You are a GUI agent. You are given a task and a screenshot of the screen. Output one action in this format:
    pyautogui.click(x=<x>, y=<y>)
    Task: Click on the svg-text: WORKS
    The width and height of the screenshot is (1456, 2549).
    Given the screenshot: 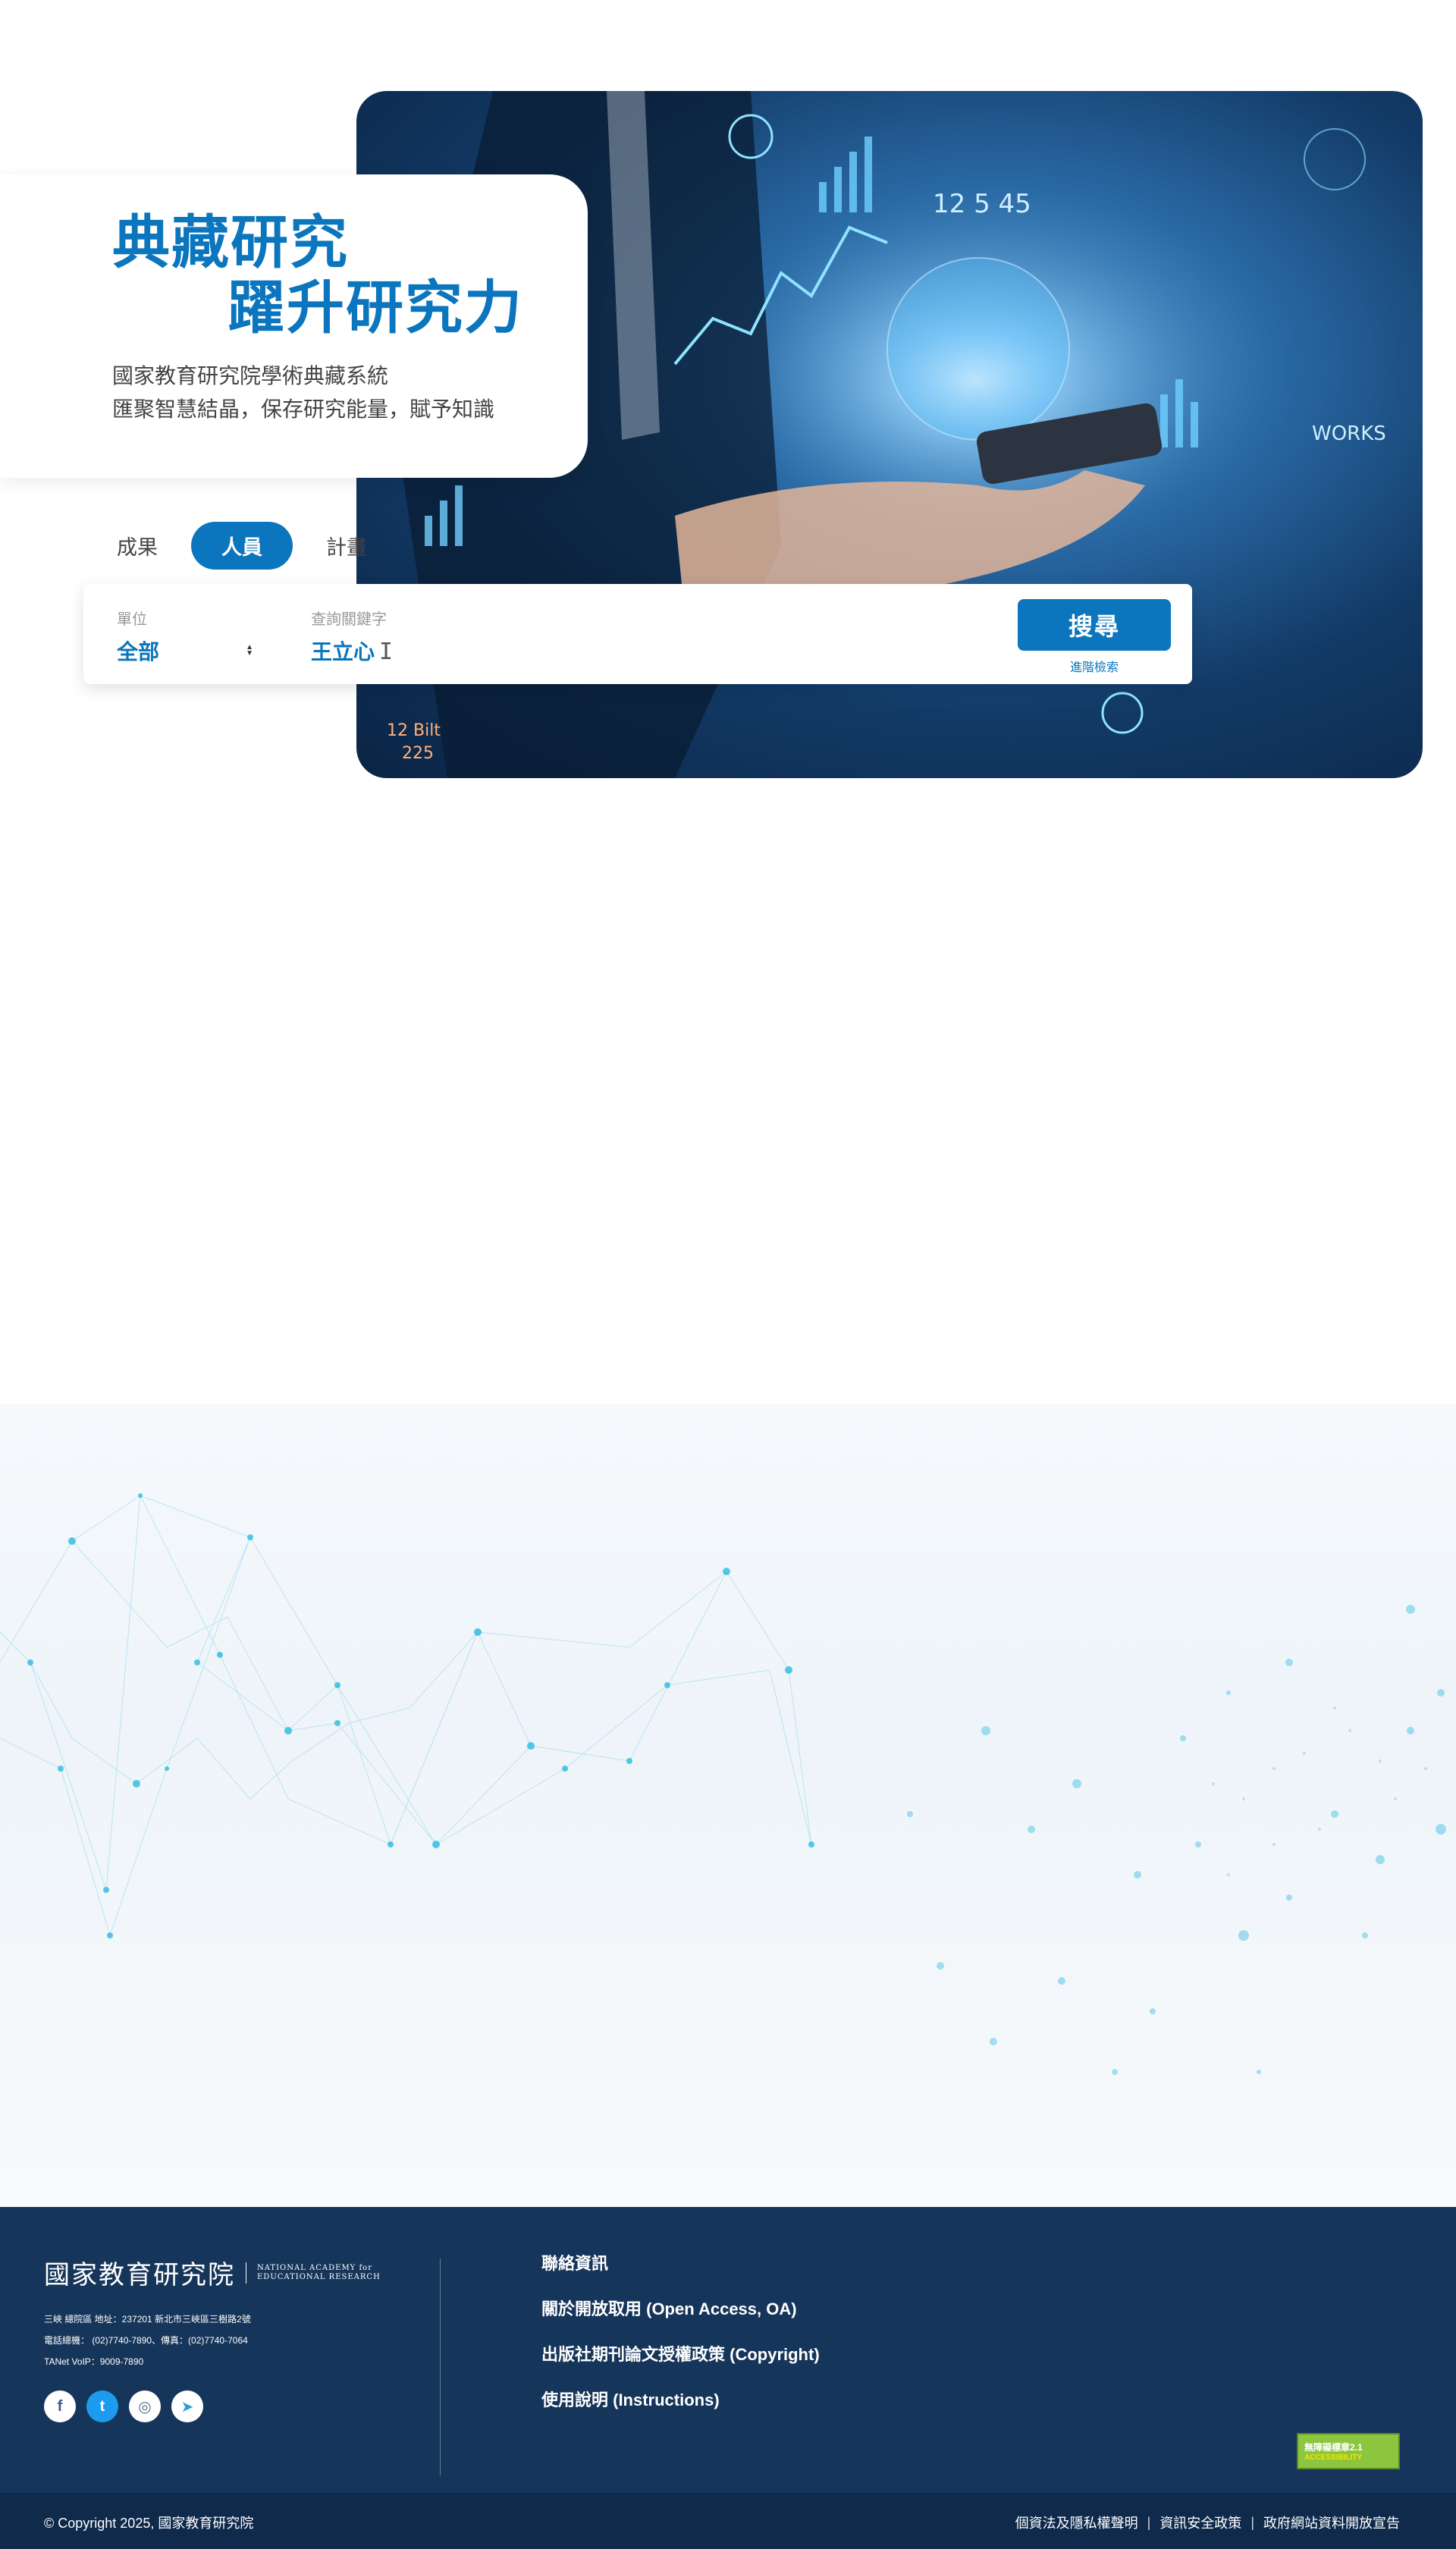 What is the action you would take?
    pyautogui.click(x=1349, y=433)
    